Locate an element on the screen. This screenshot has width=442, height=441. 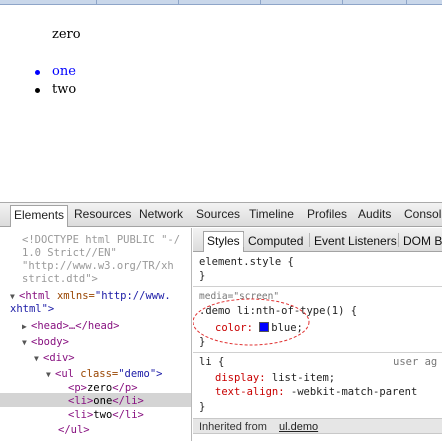
inherited-label: Inherited from is located at coordinates (233, 427).